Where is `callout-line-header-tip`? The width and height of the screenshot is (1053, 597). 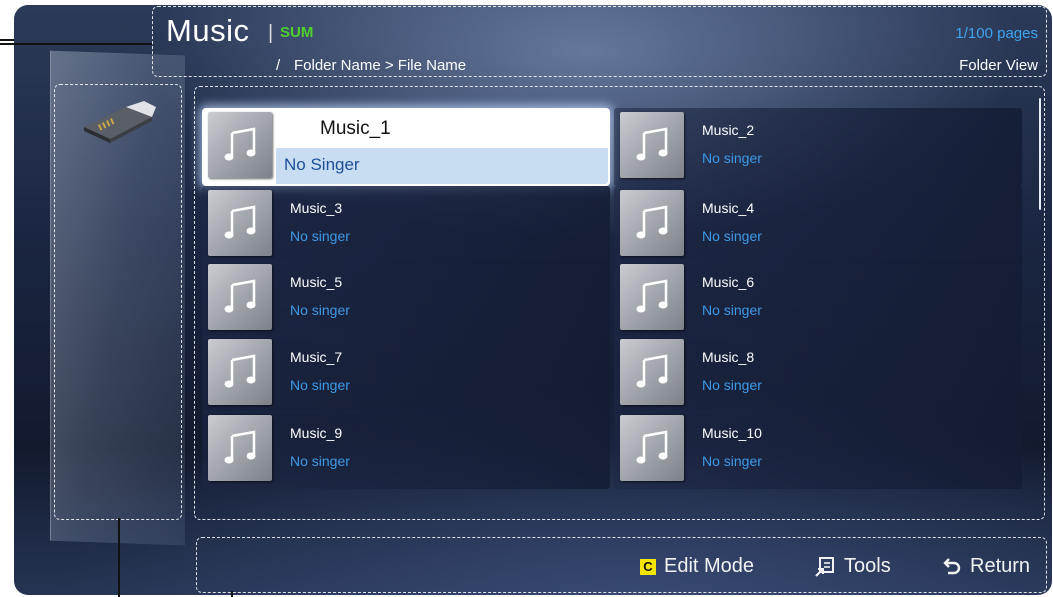 callout-line-header-tip is located at coordinates (7, 40).